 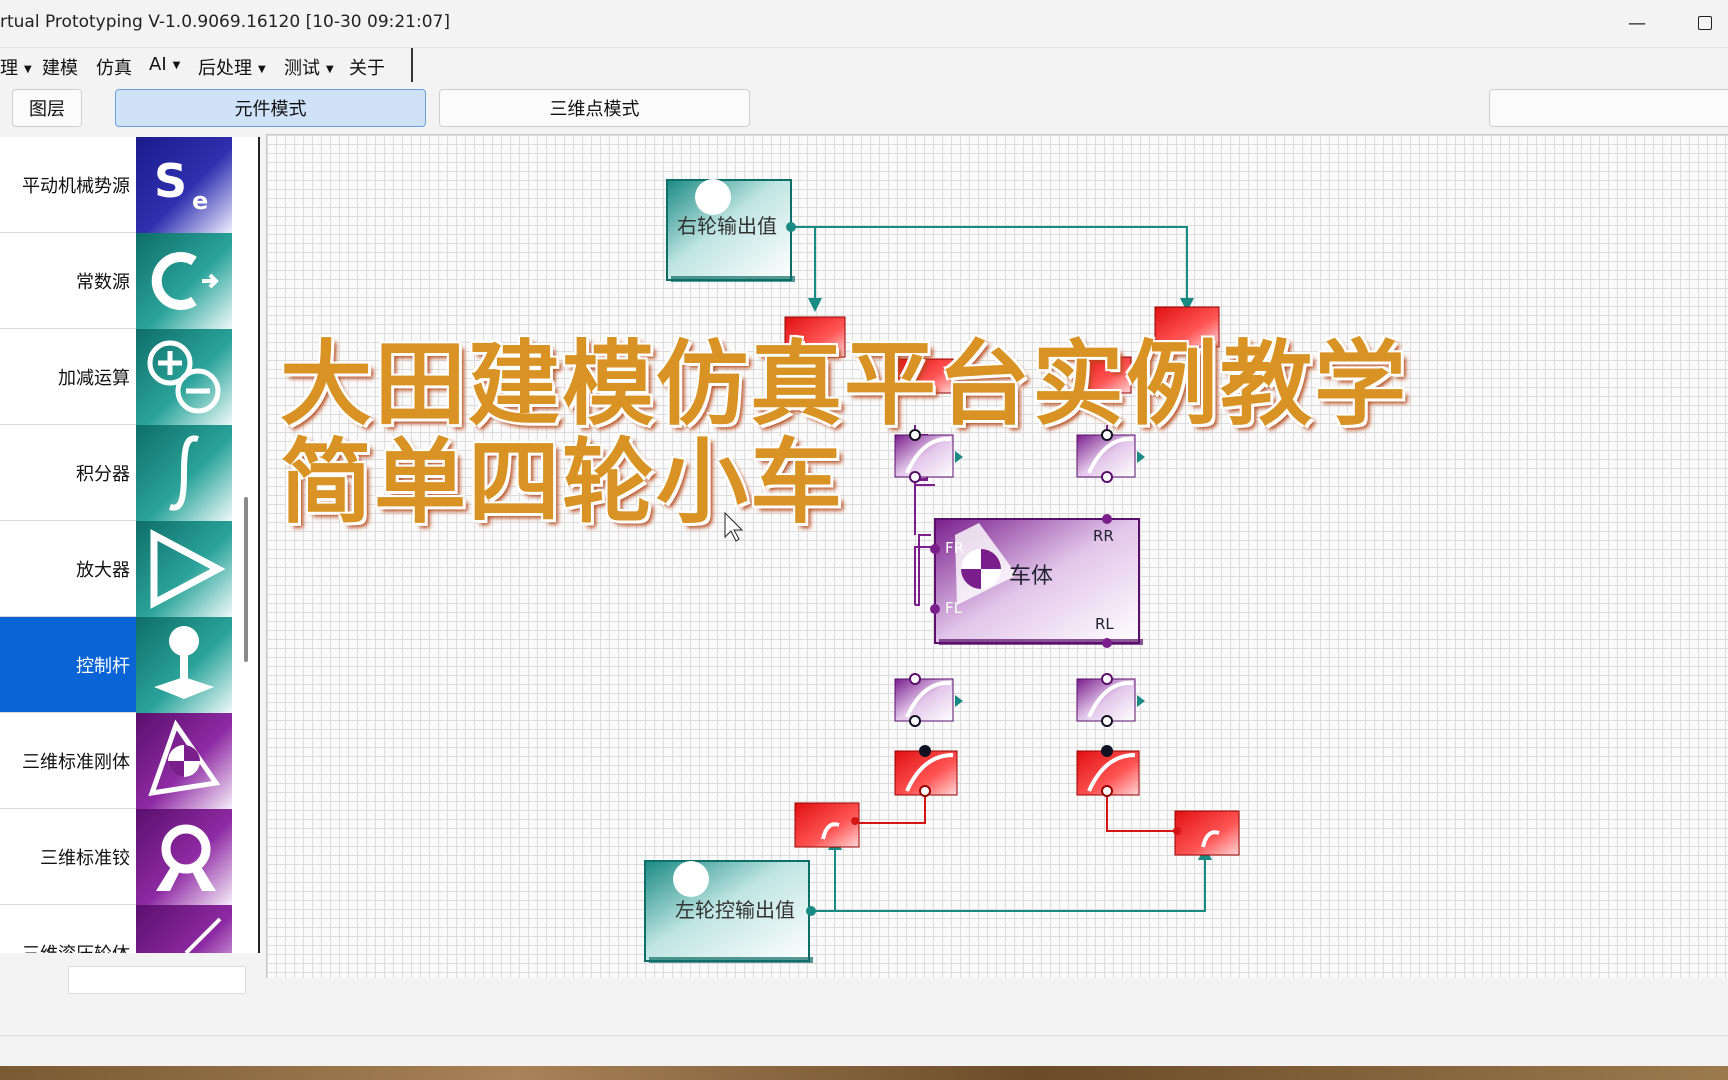 I want to click on palette-item-roller: 三维滚压轮体, so click(x=116, y=929).